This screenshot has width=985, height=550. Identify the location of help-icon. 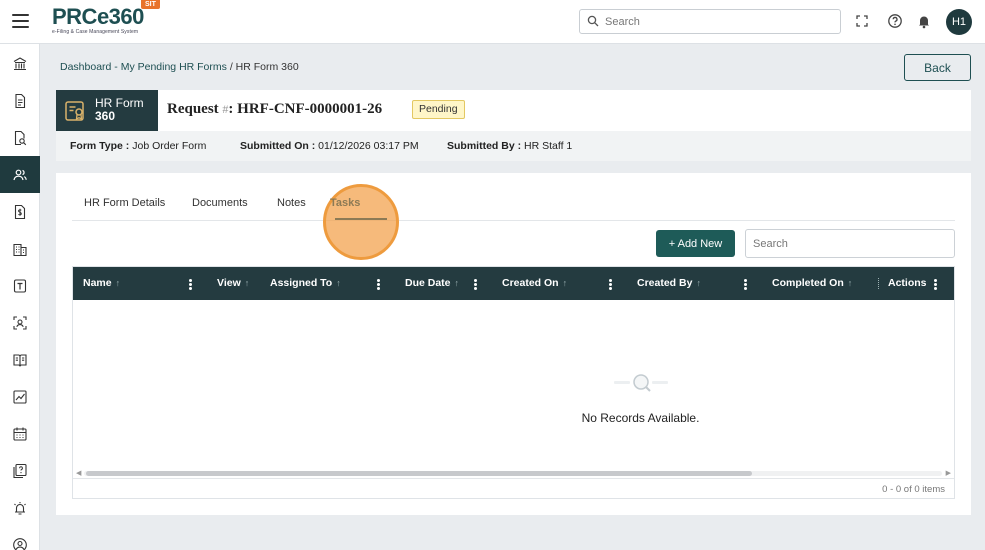
(895, 21).